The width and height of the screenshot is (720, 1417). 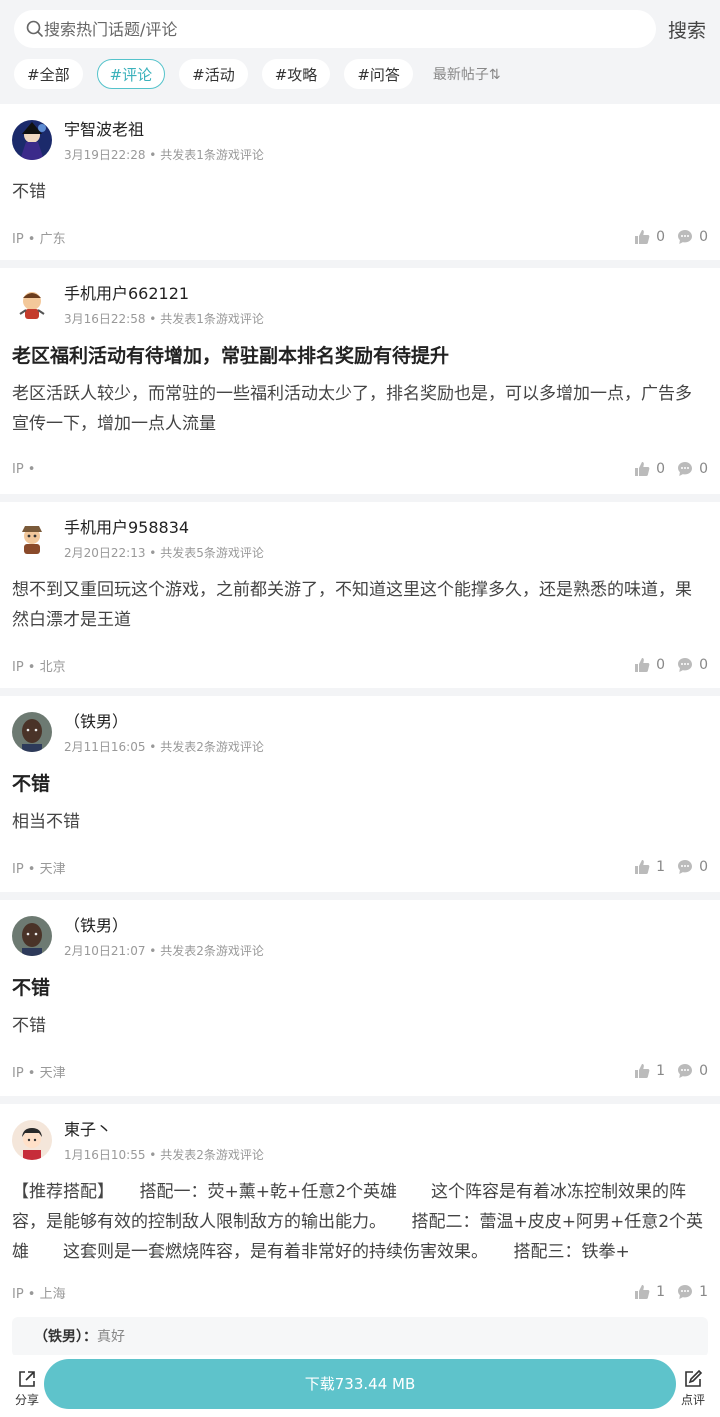 I want to click on username: 手机用户662121, so click(x=164, y=294).